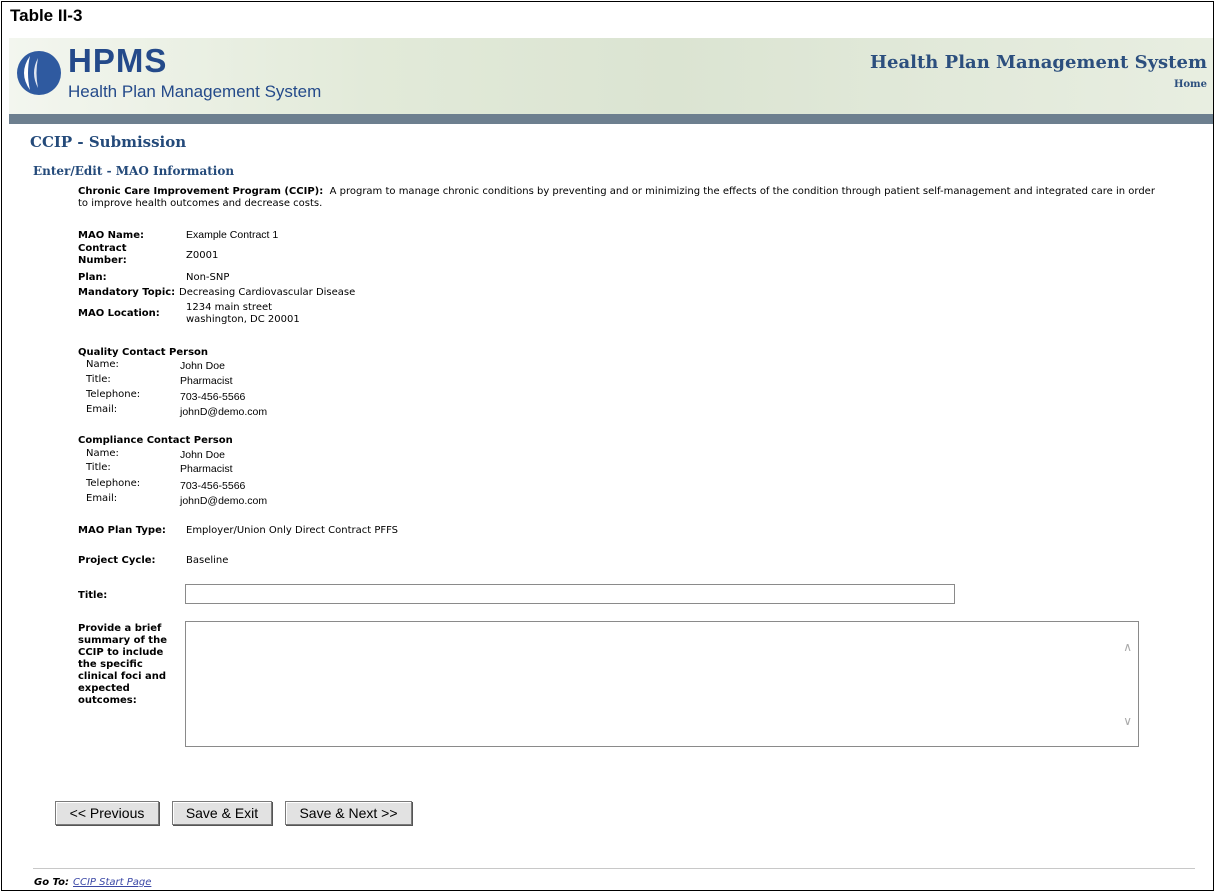 The image size is (1217, 894). Describe the element at coordinates (614, 868) in the screenshot. I see `footer-divider` at that location.